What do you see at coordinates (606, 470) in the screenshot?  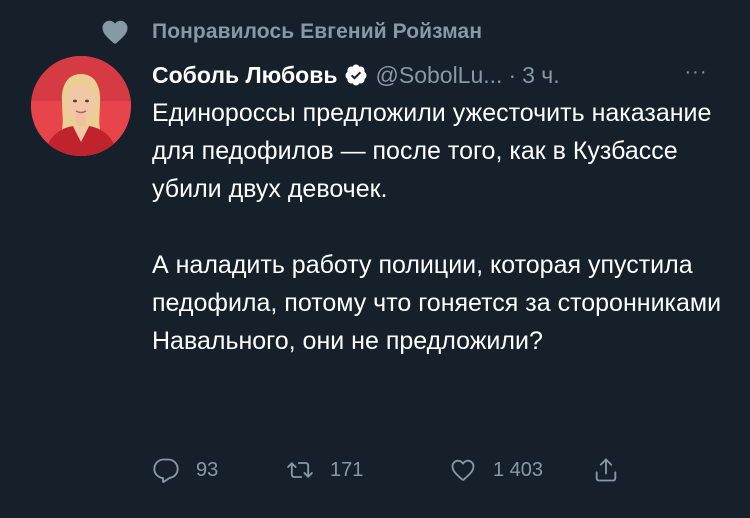 I see `share-icon` at bounding box center [606, 470].